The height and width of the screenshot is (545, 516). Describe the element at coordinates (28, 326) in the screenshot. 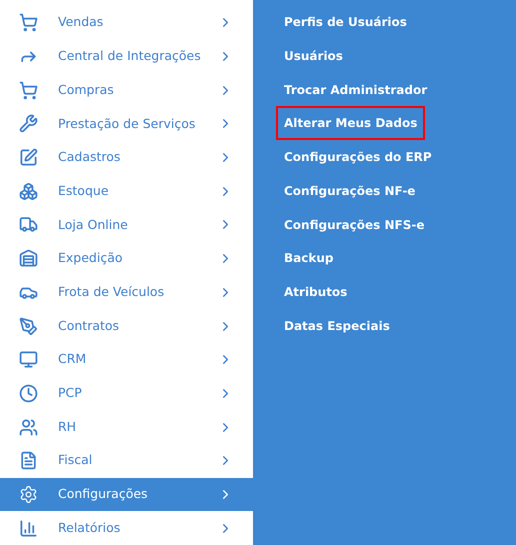

I see `pen-icon` at that location.